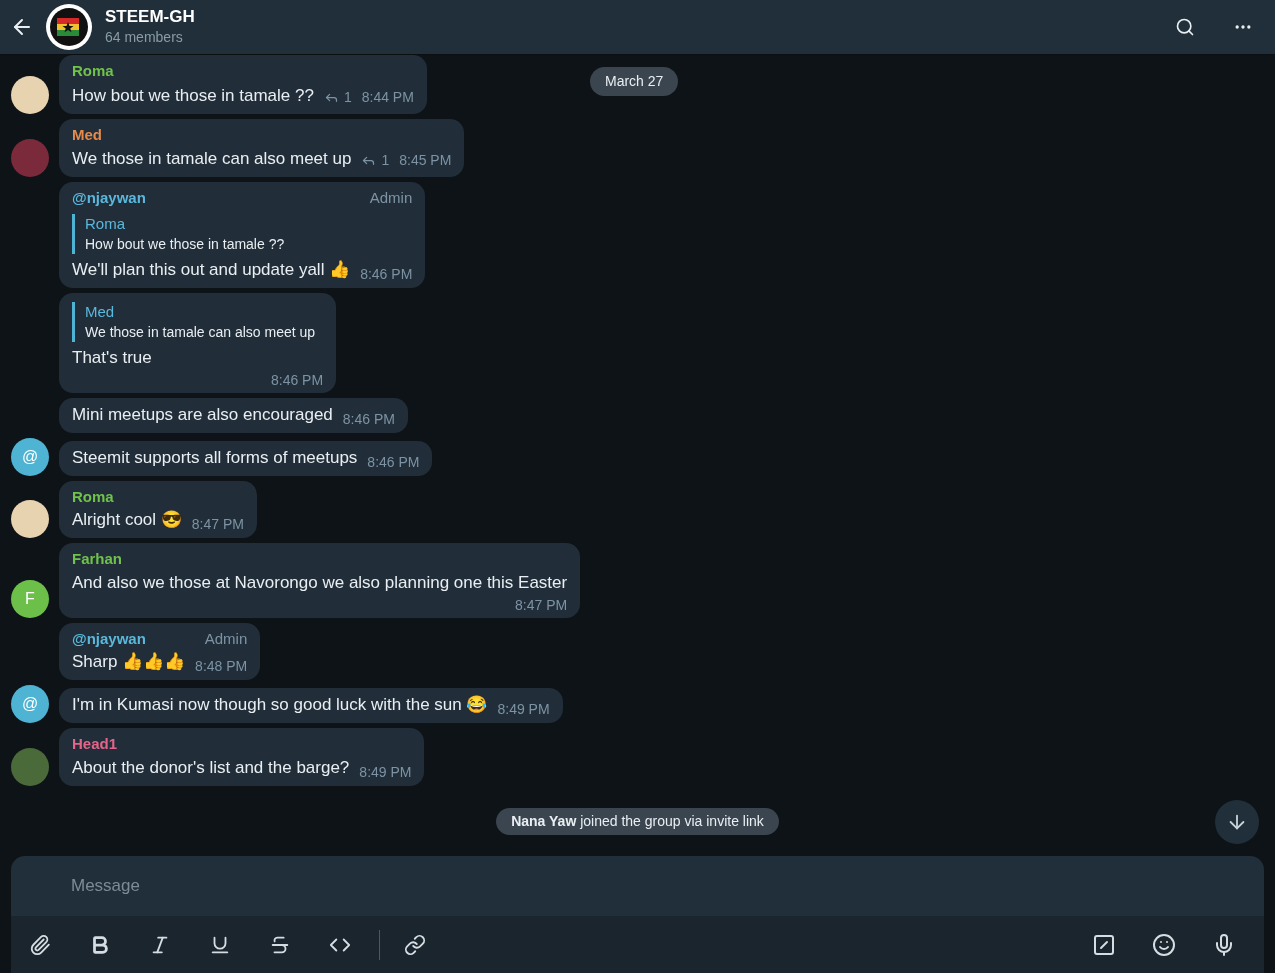  Describe the element at coordinates (387, 97) in the screenshot. I see `message-time: 8:44 PM` at that location.